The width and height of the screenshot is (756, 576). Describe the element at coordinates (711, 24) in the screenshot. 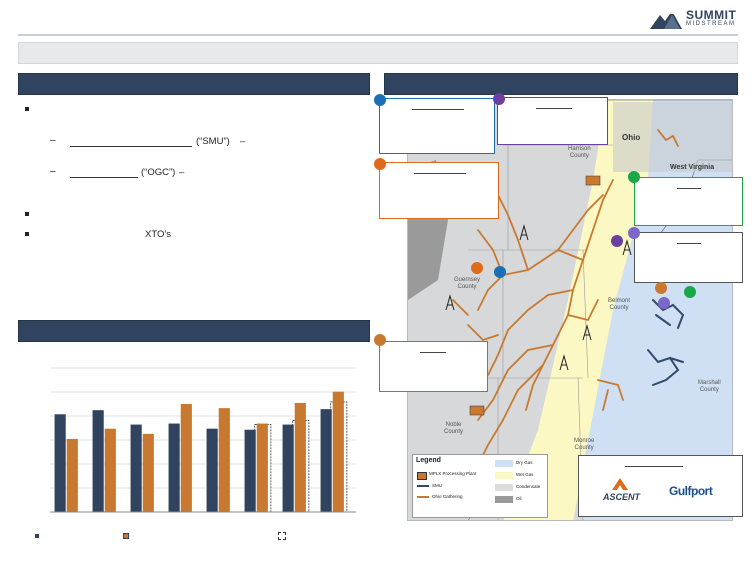

I see `brand-subname: MIDSTREAM` at that location.